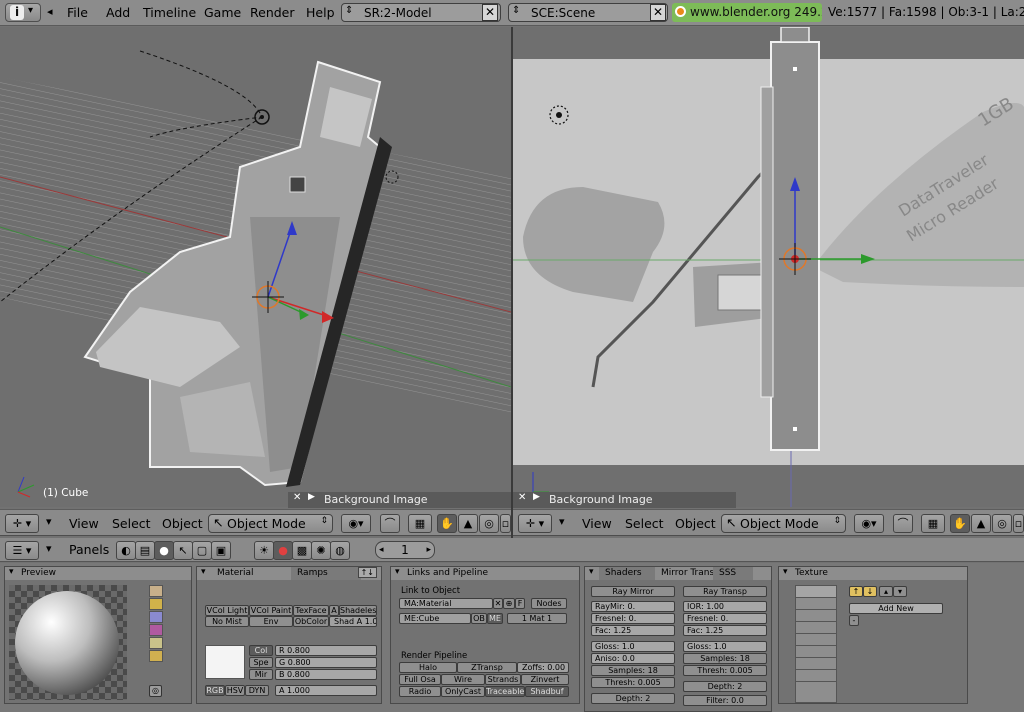 The image size is (1024, 712). I want to click on translate-icon: ▲, so click(468, 523).